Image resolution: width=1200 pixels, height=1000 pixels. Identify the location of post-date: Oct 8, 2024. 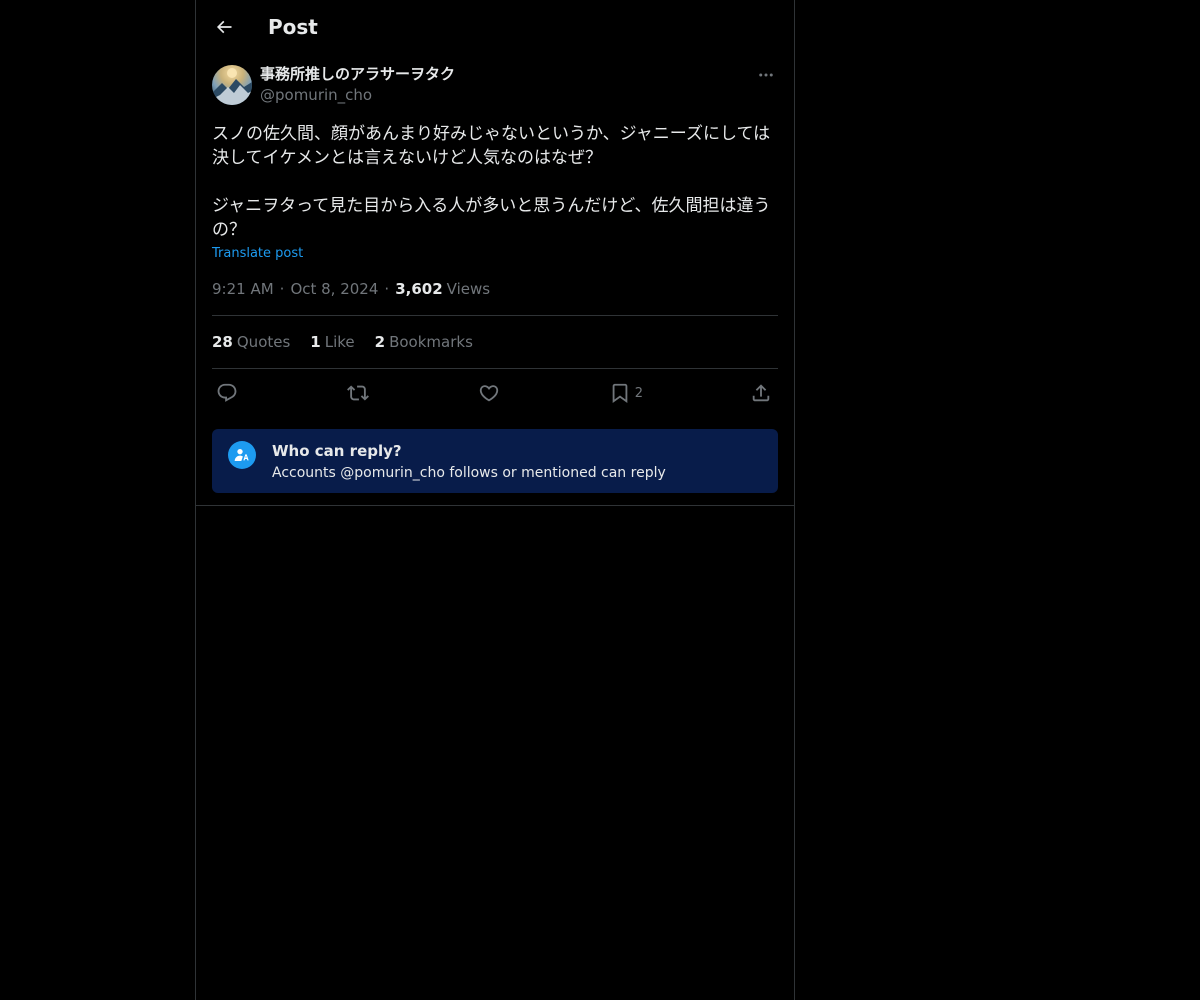
(334, 289).